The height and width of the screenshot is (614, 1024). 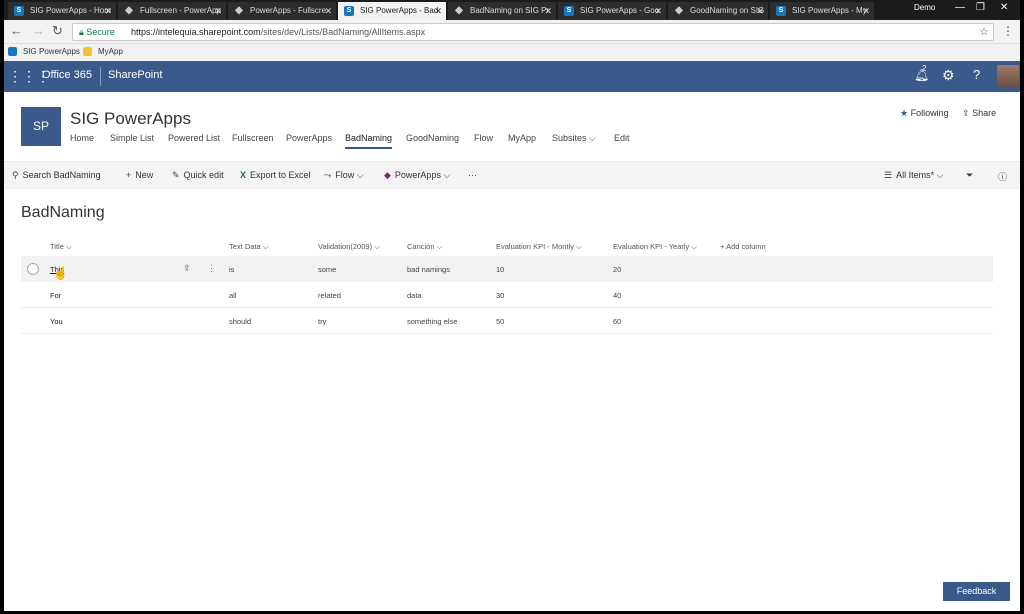 I want to click on tab-label: SIG PowerApps - Goo, so click(x=620, y=10).